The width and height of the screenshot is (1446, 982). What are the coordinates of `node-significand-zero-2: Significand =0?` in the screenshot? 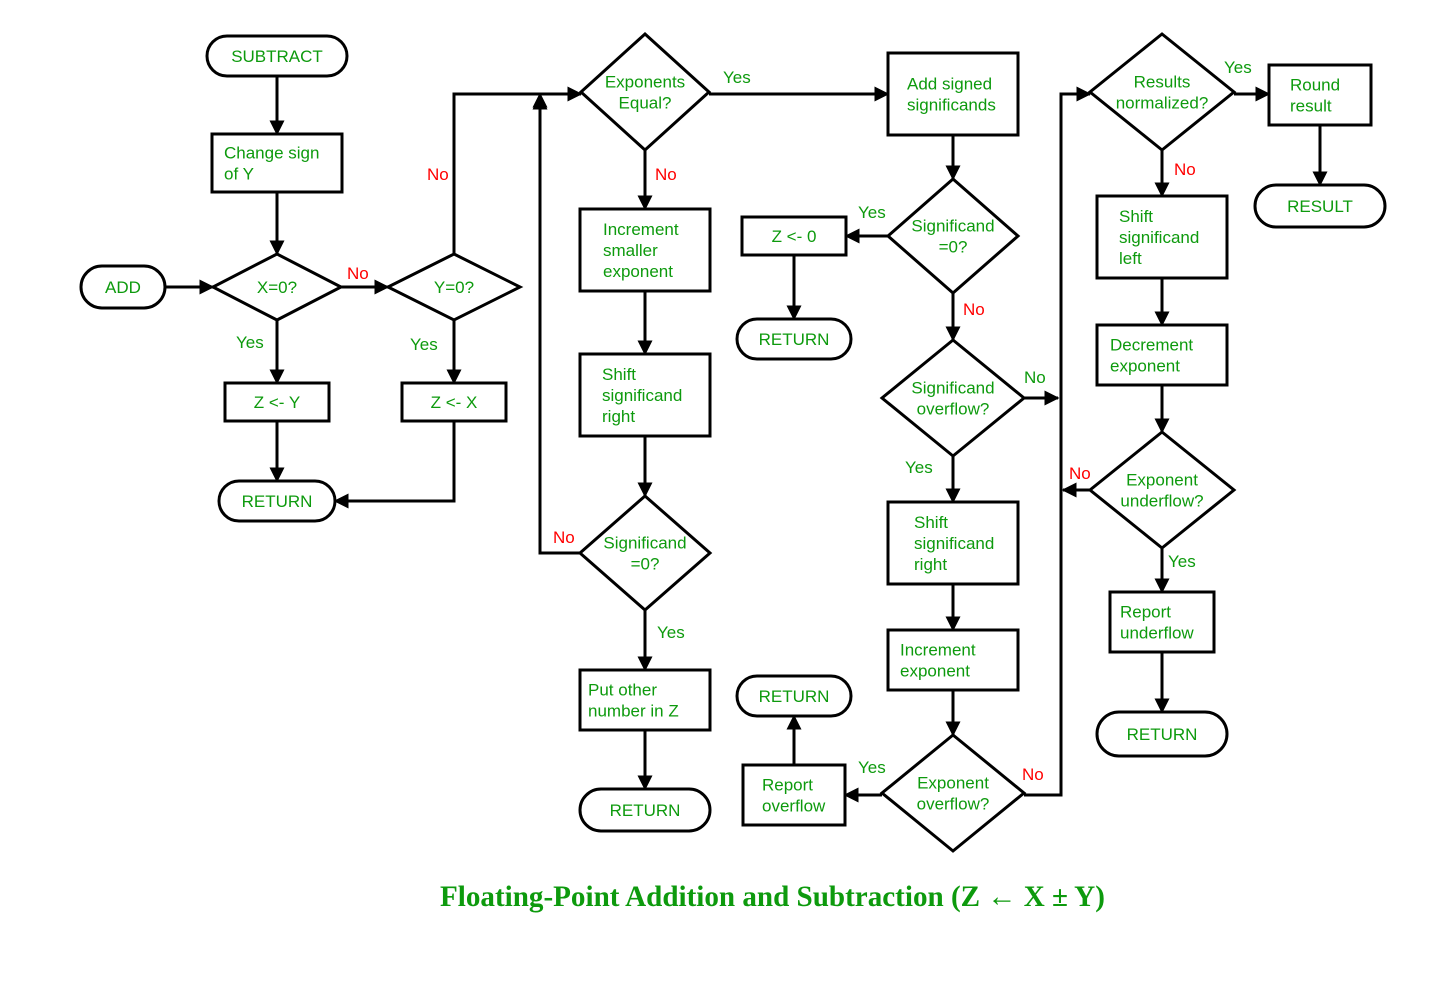 It's located at (953, 236).